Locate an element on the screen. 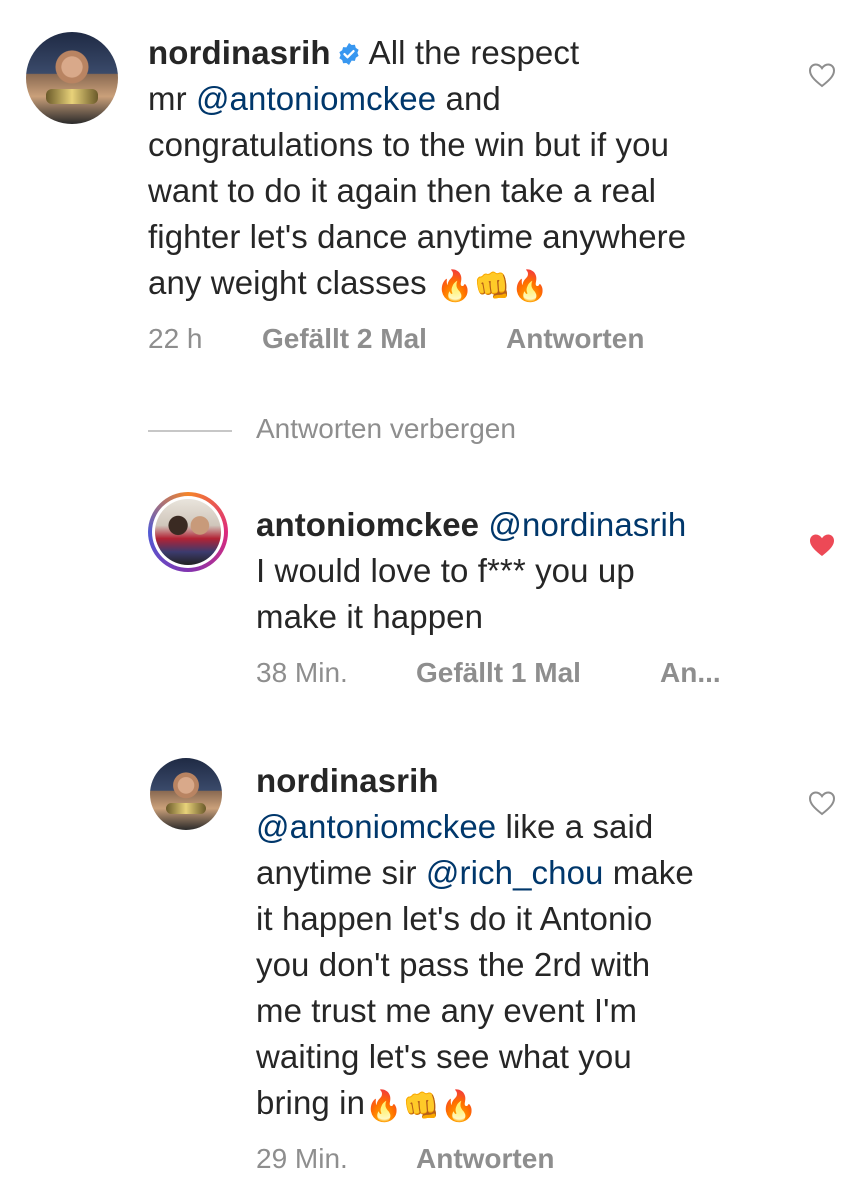  hide-replies-toggle: Antworten verbergen is located at coordinates (332, 429).